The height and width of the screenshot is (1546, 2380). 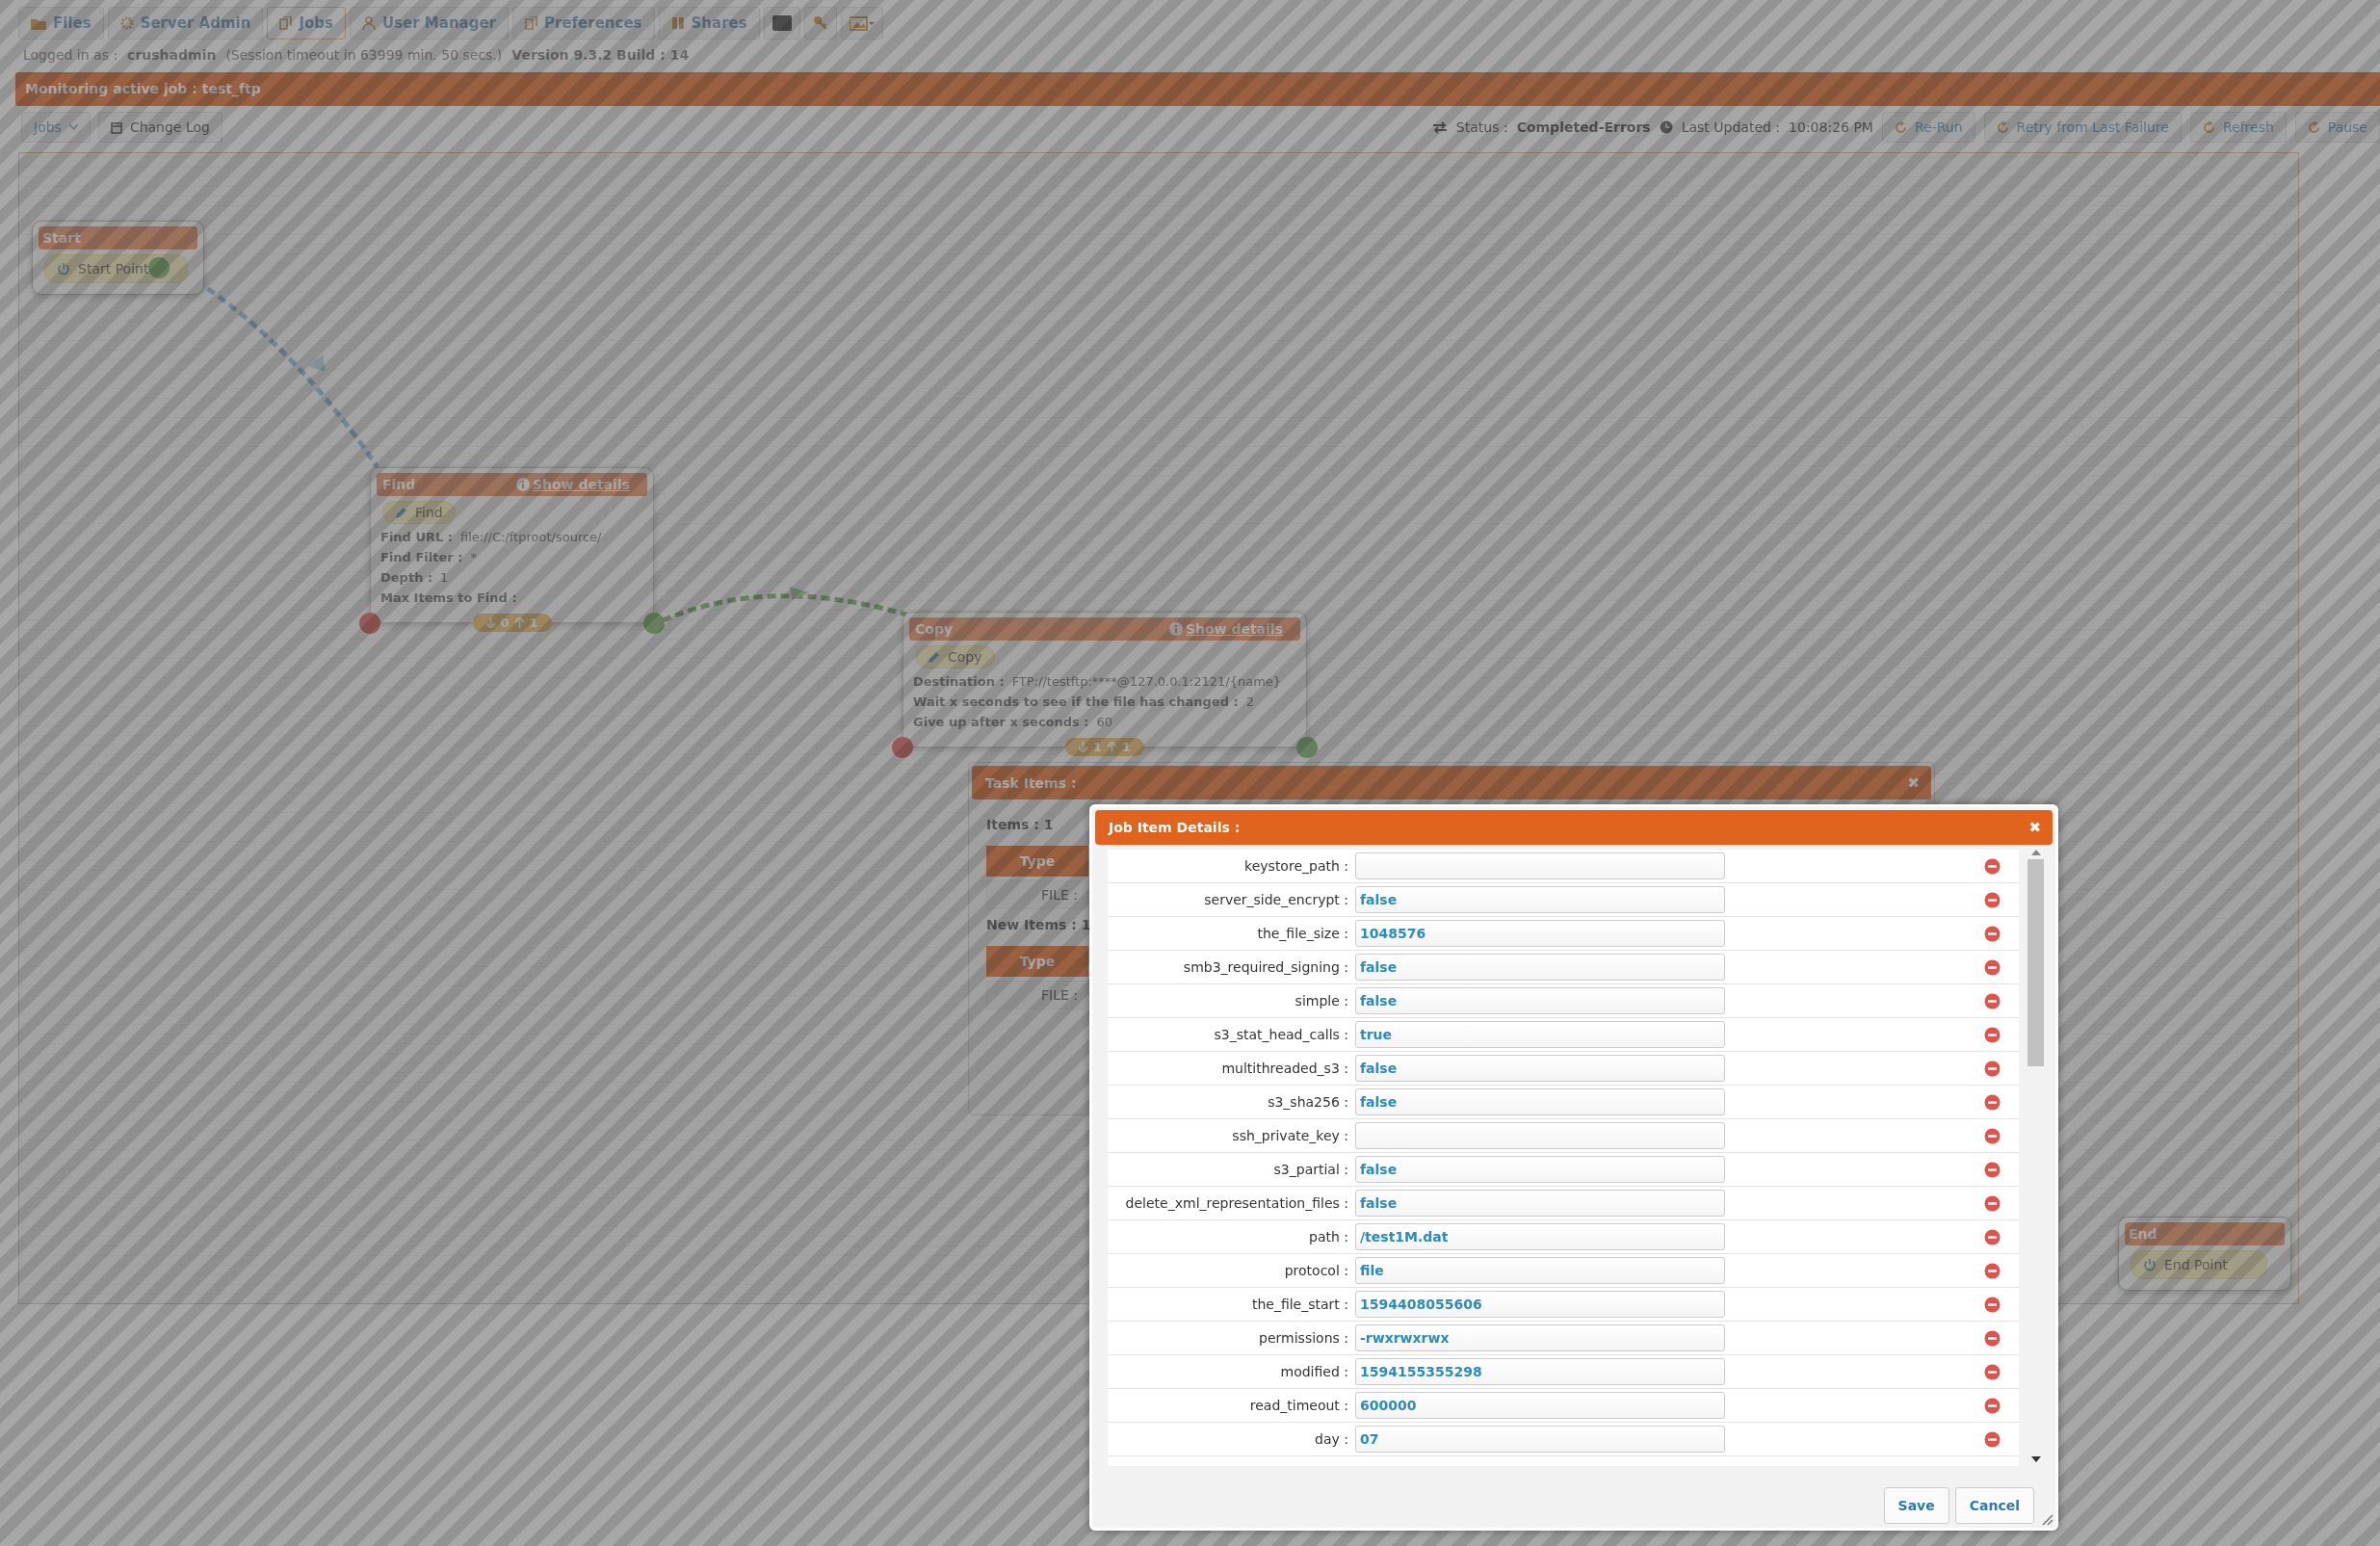 I want to click on property-name: s3_sha256 :, so click(x=1308, y=1102).